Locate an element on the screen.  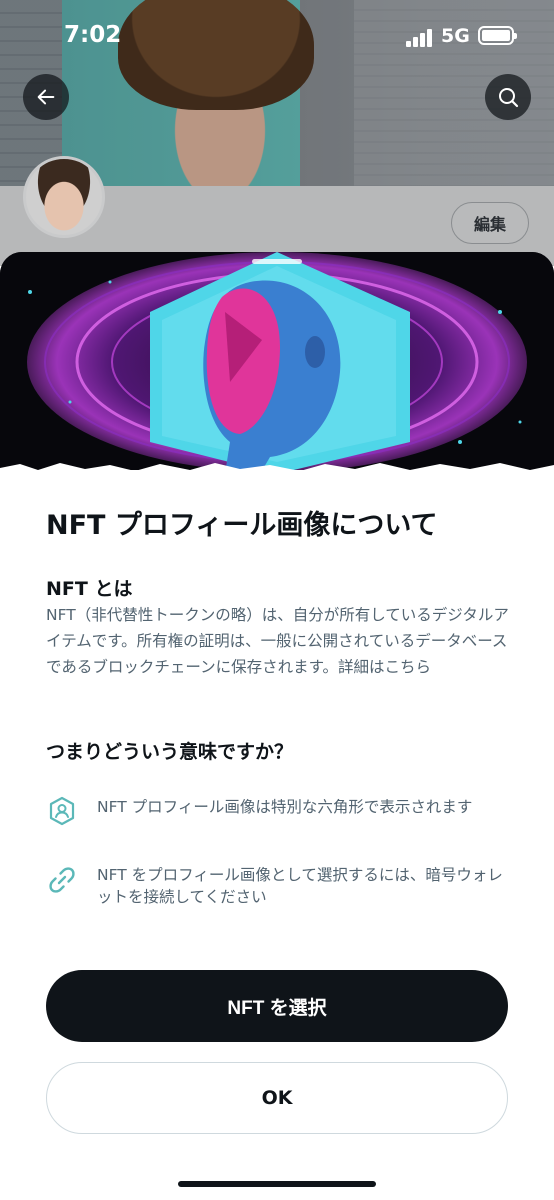
link-icon is located at coordinates (62, 880).